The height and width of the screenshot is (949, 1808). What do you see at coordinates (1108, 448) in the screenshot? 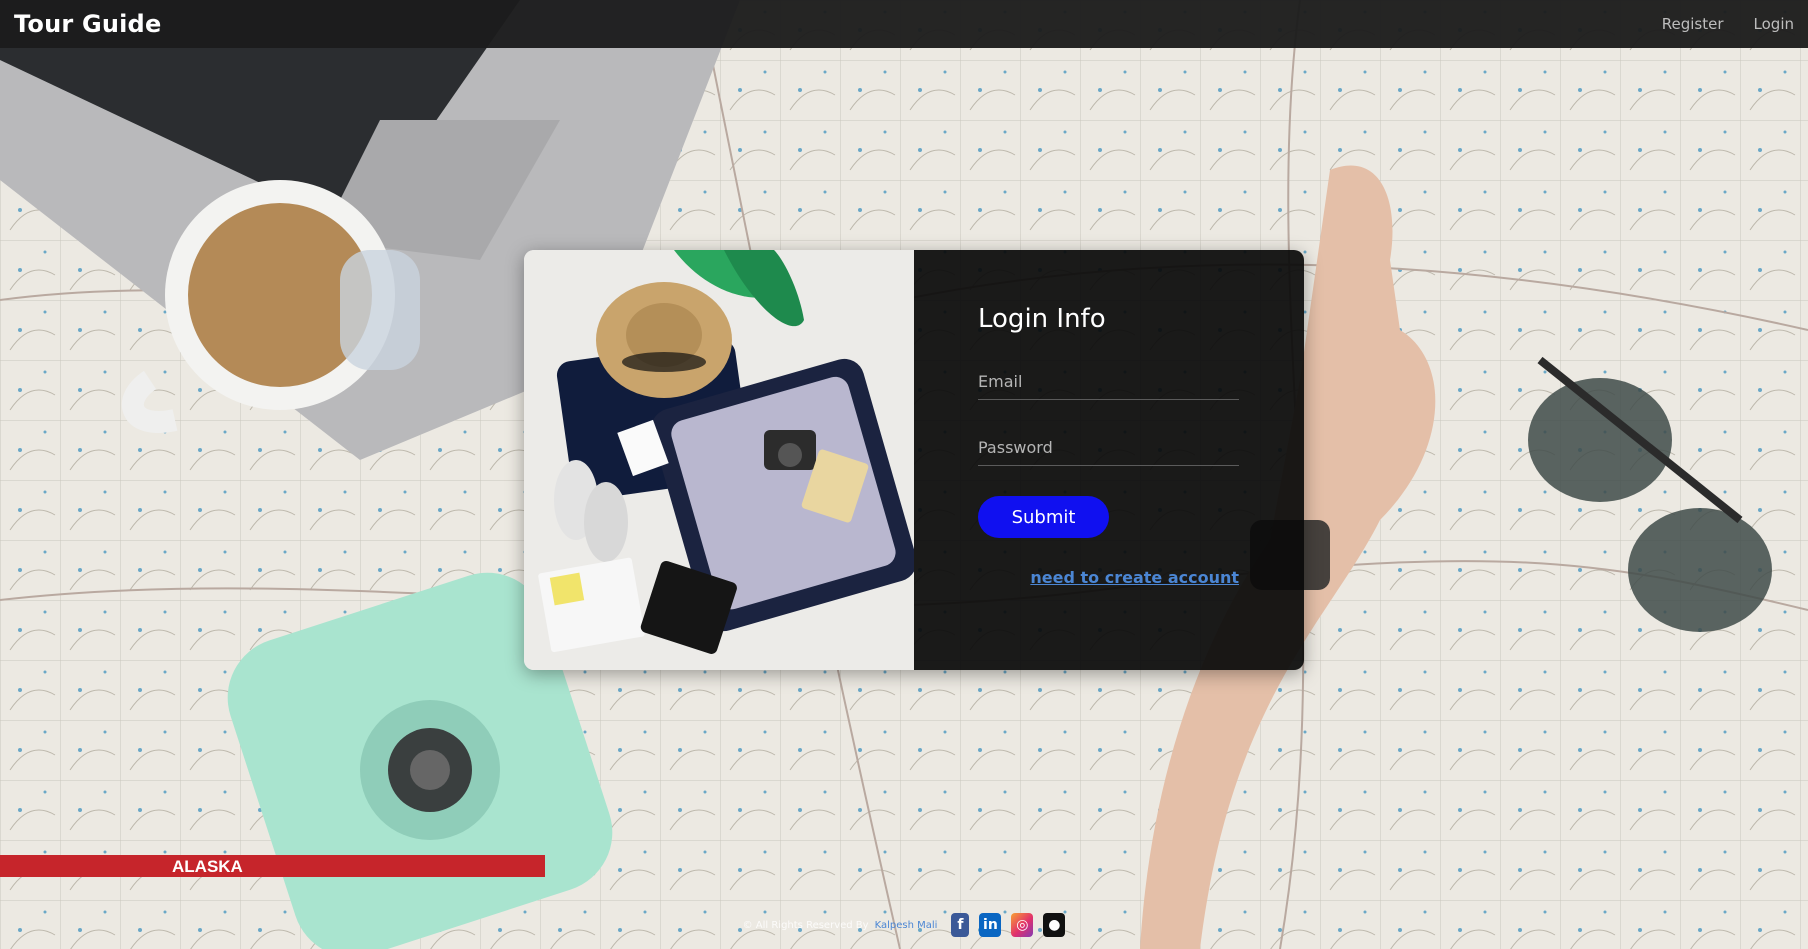
I see `password-field` at bounding box center [1108, 448].